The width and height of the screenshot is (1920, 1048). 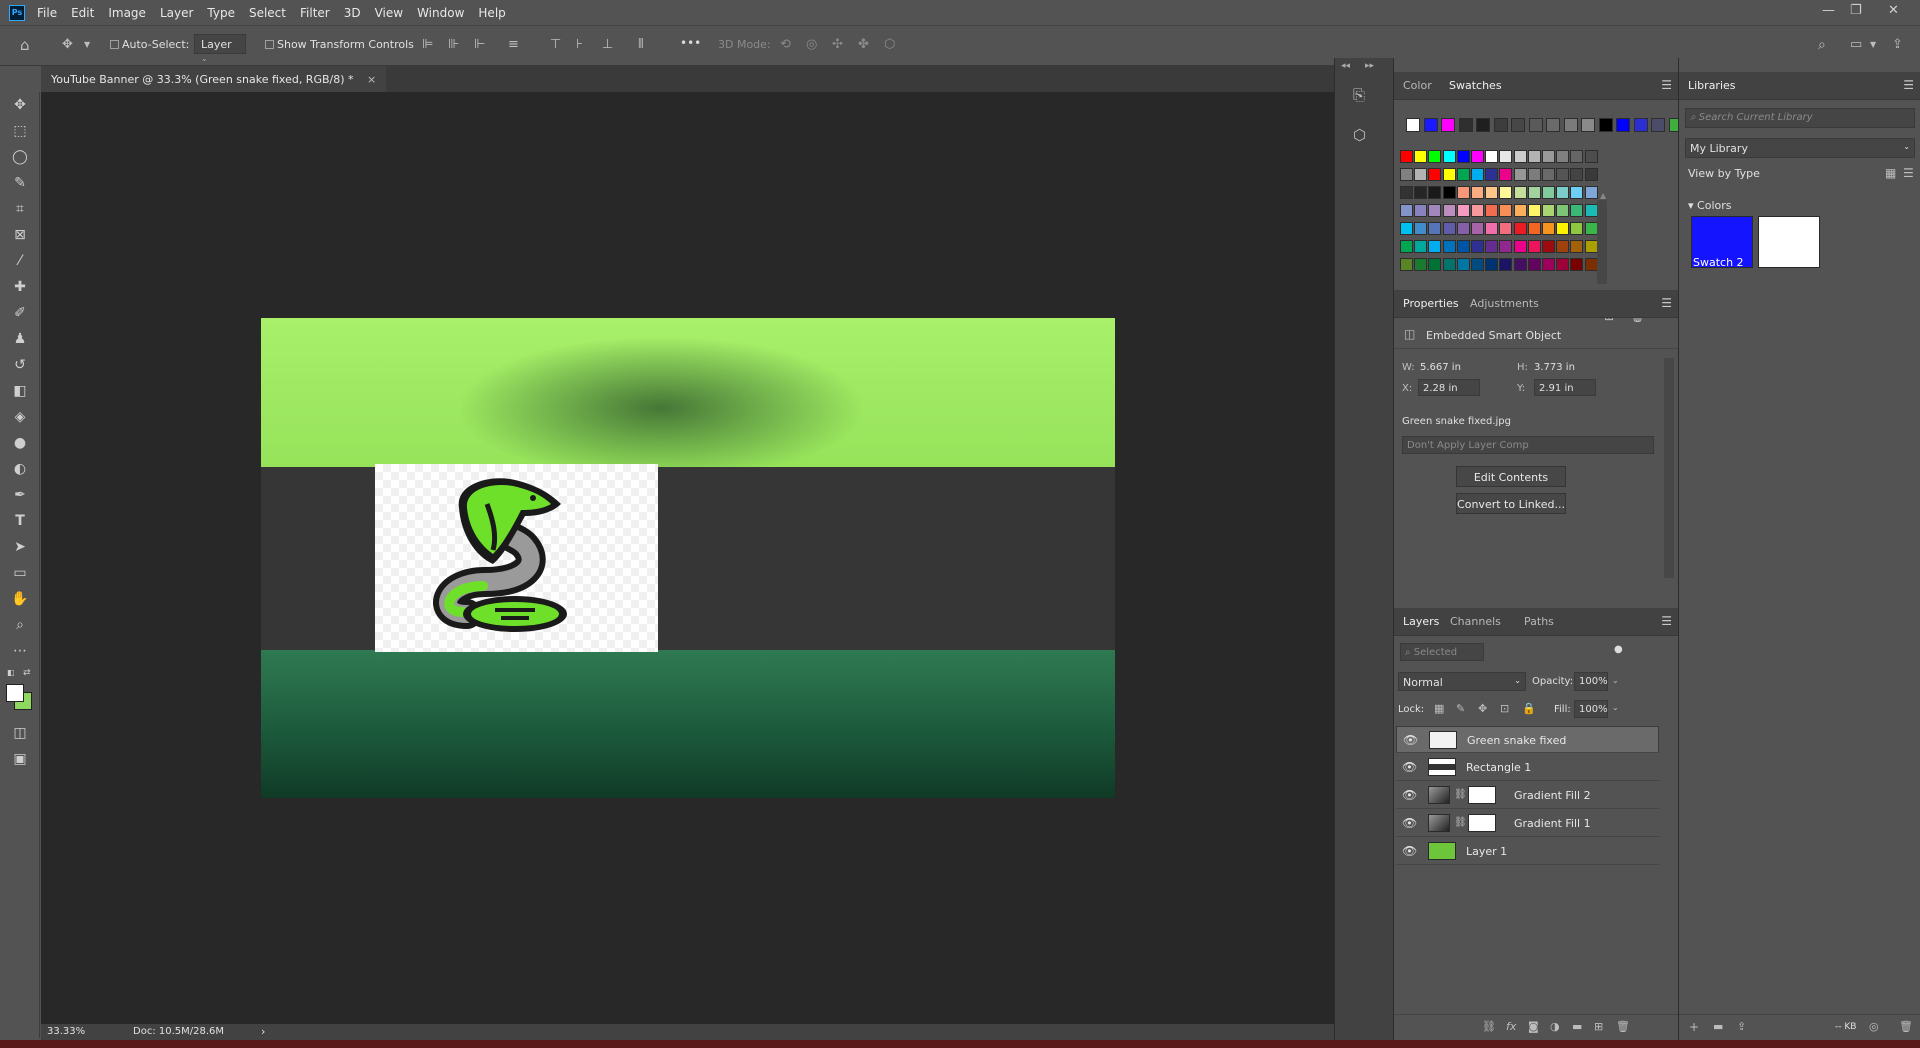 I want to click on crop-tool-icon: ⌗, so click(x=20, y=209).